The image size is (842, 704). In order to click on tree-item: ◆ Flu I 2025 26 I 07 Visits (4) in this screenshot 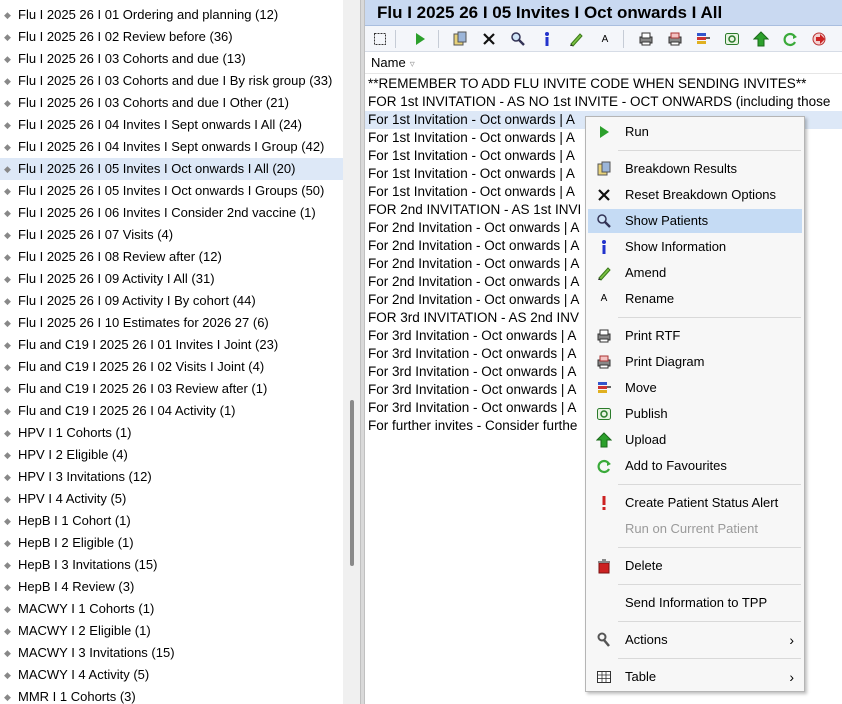, I will do `click(171, 235)`.